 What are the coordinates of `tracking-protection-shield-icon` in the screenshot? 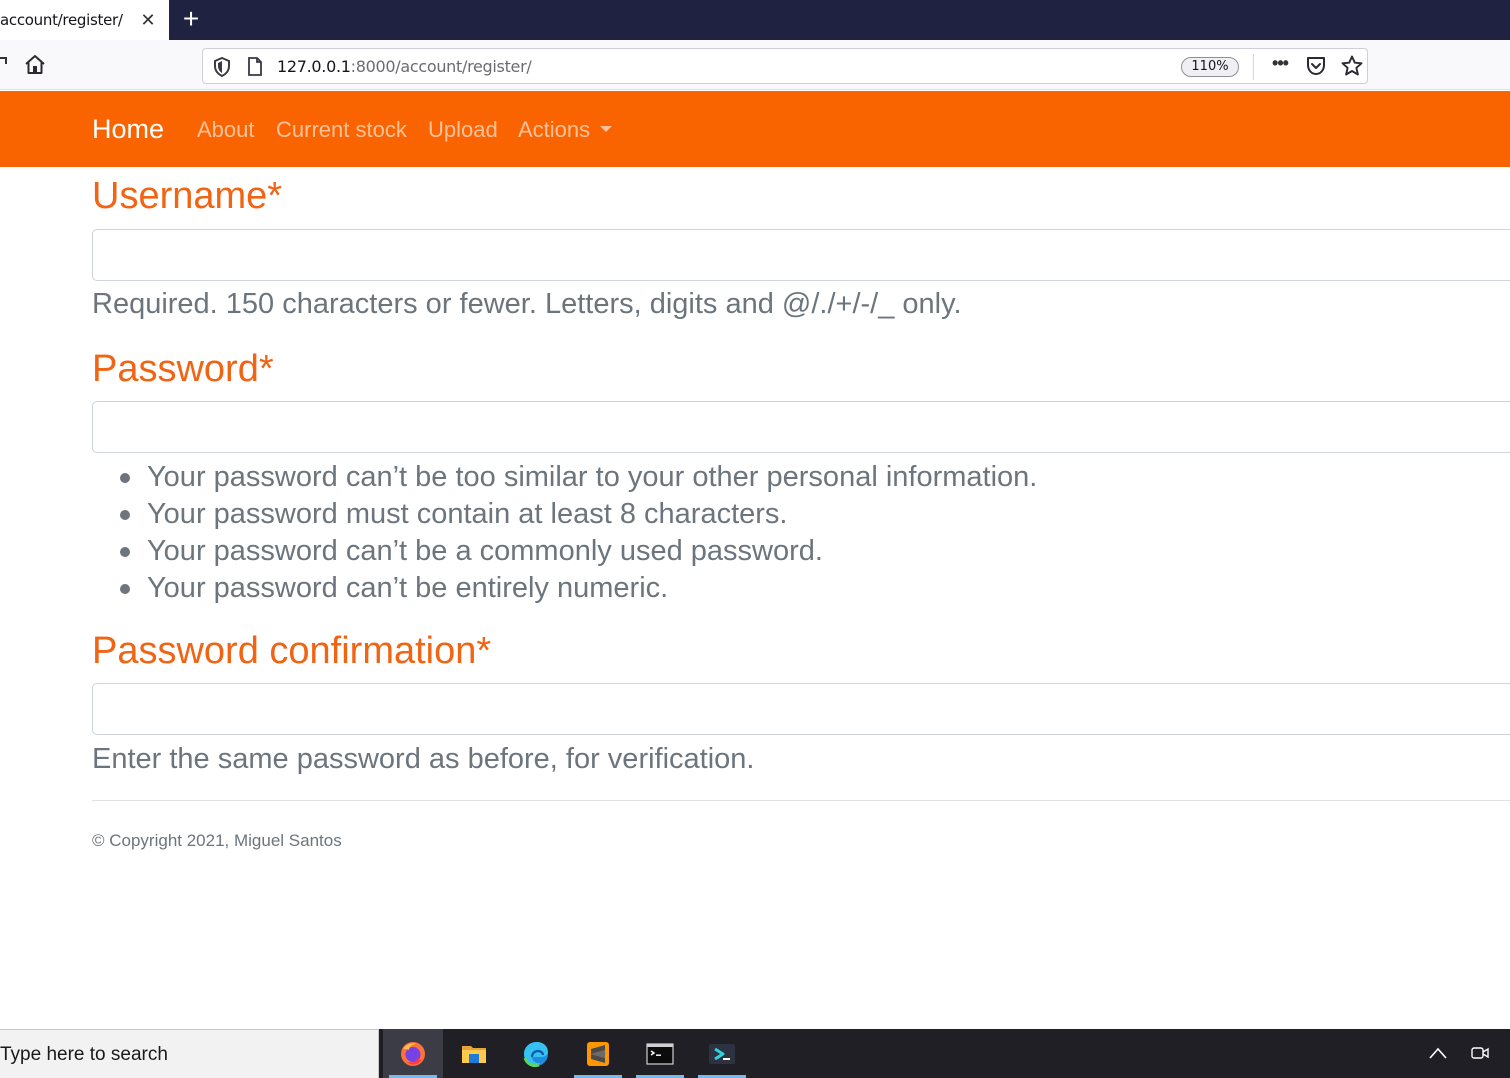 It's located at (222, 67).